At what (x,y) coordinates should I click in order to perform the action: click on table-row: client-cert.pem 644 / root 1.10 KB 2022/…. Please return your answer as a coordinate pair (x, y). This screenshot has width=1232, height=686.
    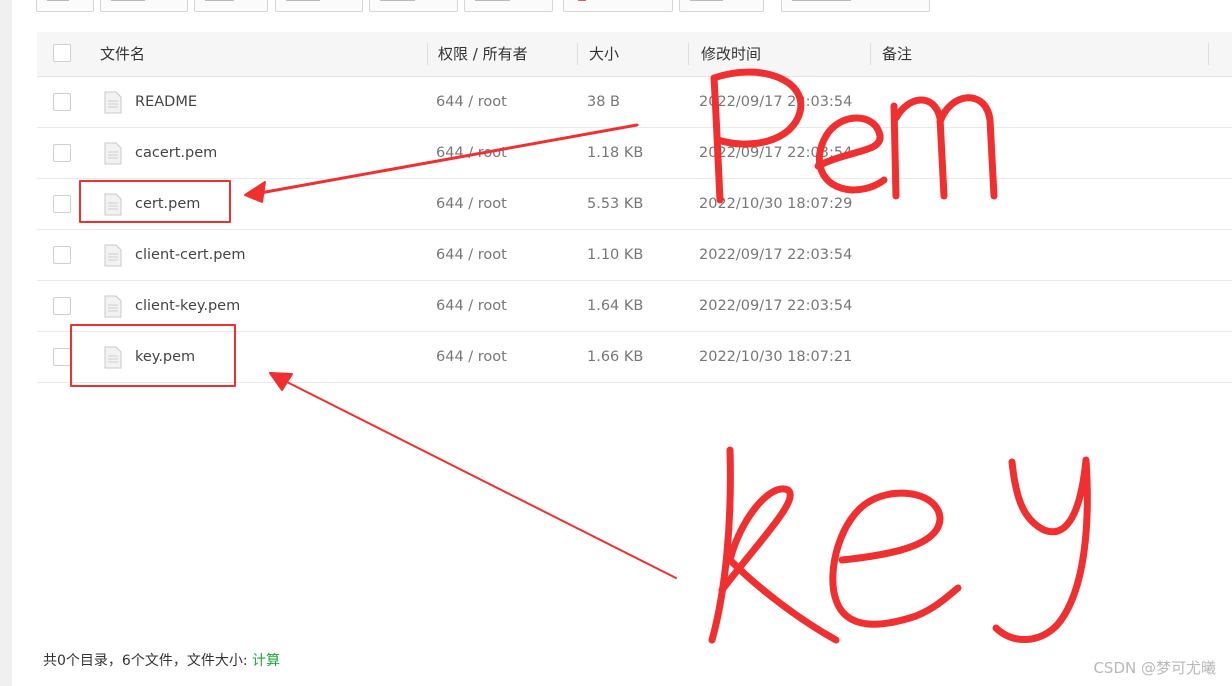
    Looking at the image, I should click on (634, 255).